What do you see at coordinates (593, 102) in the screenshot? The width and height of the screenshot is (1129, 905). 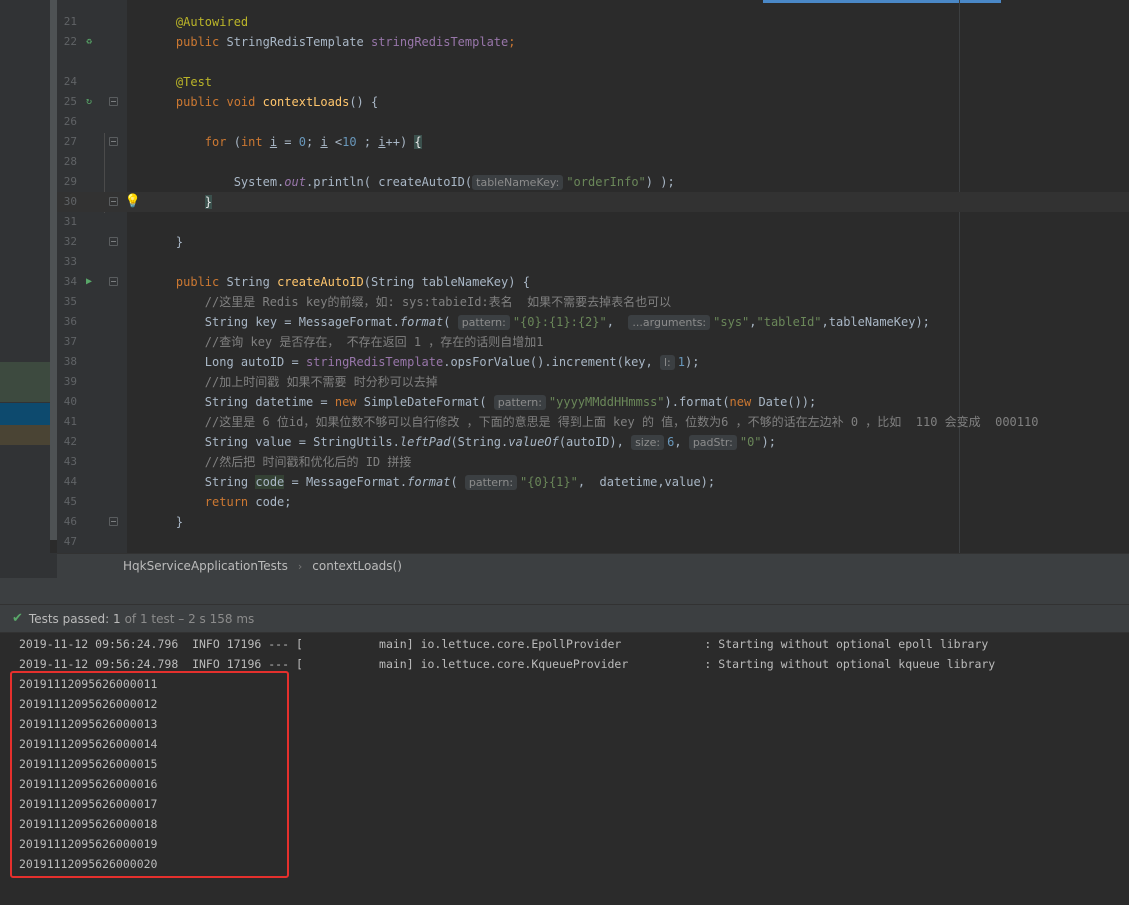 I see `code-line: 25 ↻ public void contextLoads() {` at bounding box center [593, 102].